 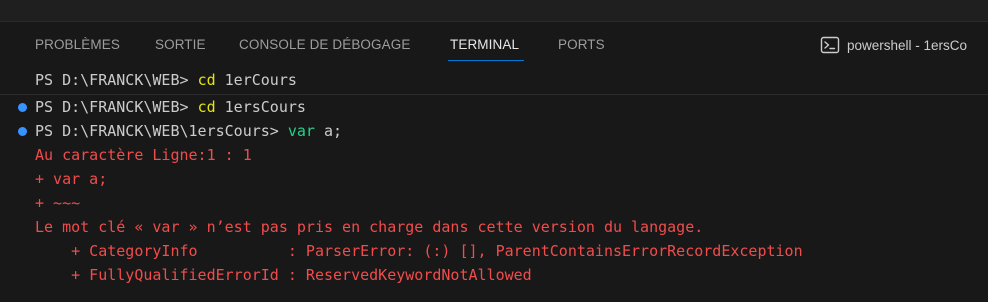 I want to click on error-line: + var a;, so click(x=71, y=179).